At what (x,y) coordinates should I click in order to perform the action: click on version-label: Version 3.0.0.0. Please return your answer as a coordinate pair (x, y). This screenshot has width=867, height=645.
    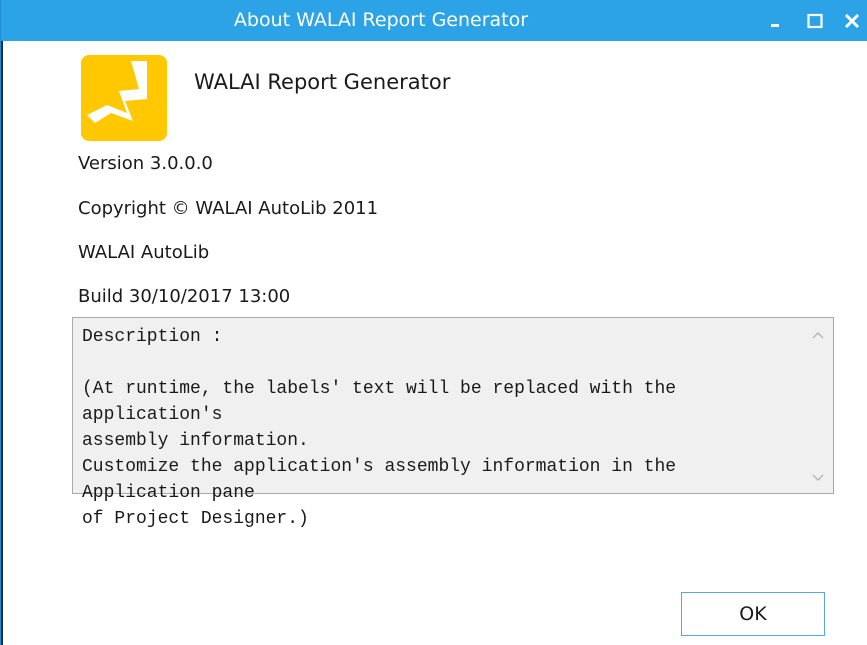
    Looking at the image, I should click on (145, 163).